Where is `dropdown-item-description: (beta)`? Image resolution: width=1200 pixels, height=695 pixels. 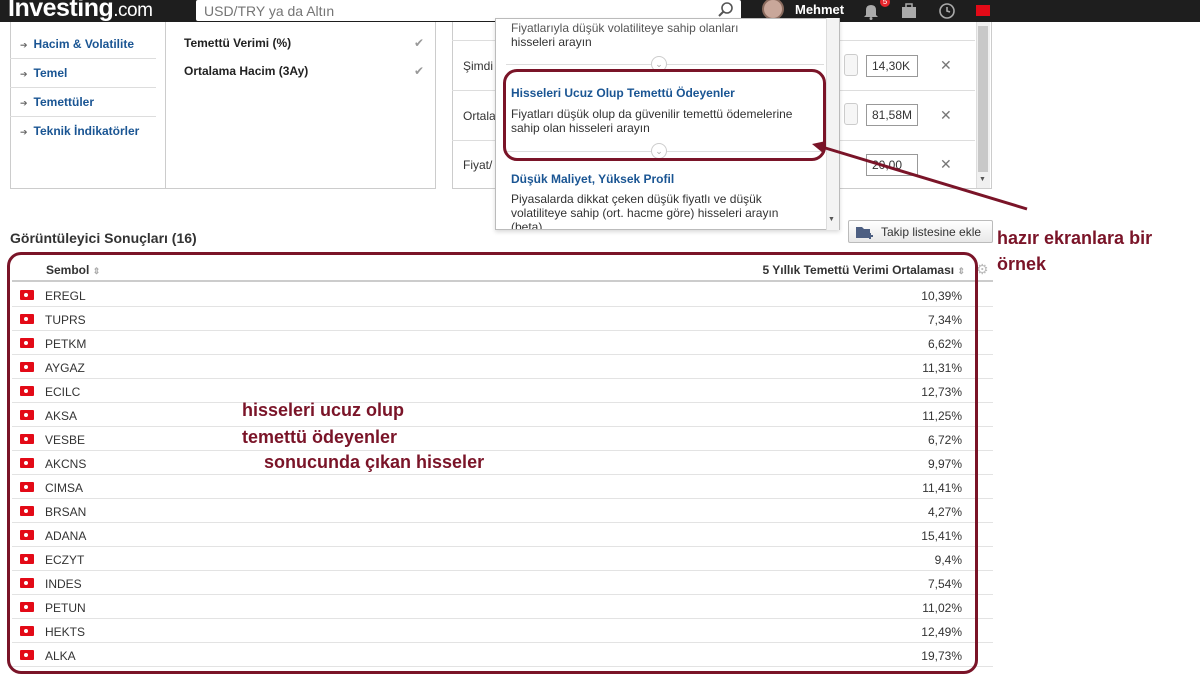
dropdown-item-description: (beta) is located at coordinates (527, 225).